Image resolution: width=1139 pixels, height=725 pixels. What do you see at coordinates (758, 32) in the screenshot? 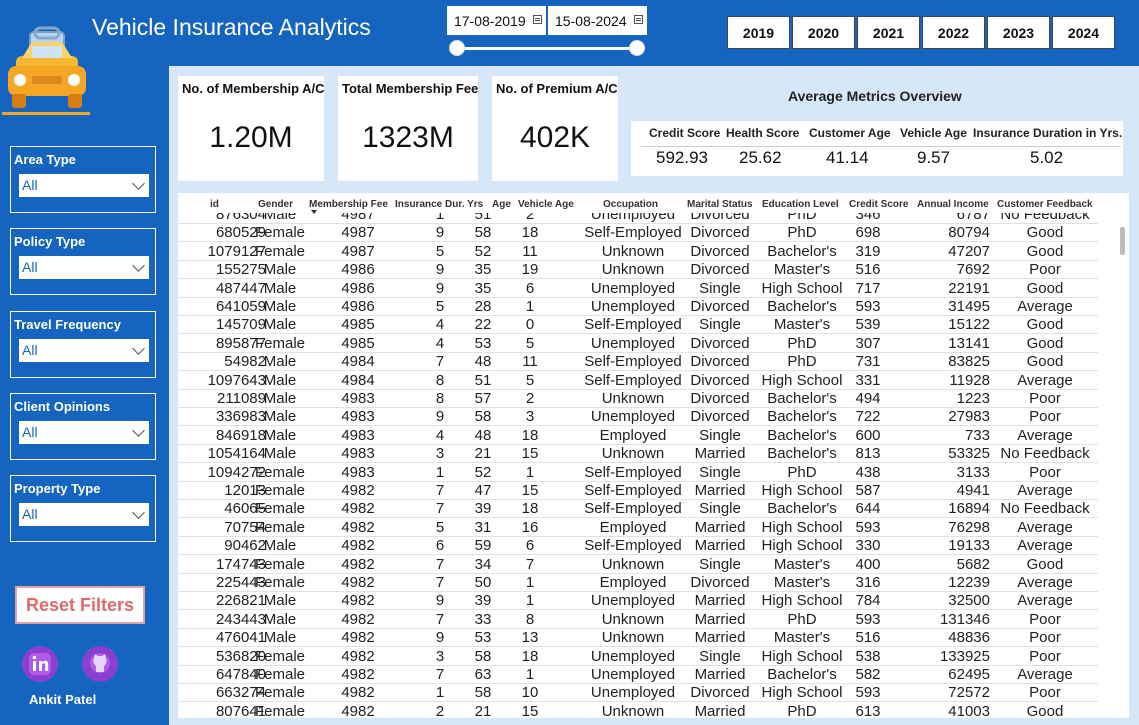
I see `year-button-2019: 2019` at bounding box center [758, 32].